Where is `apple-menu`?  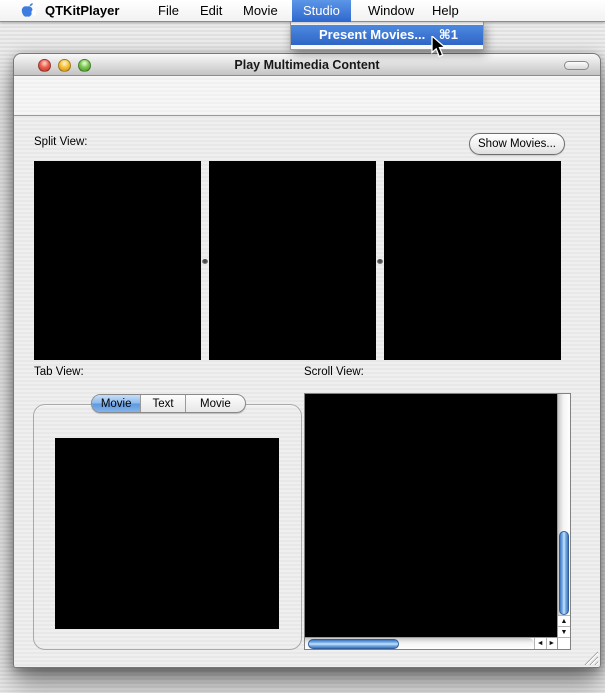 apple-menu is located at coordinates (29, 11).